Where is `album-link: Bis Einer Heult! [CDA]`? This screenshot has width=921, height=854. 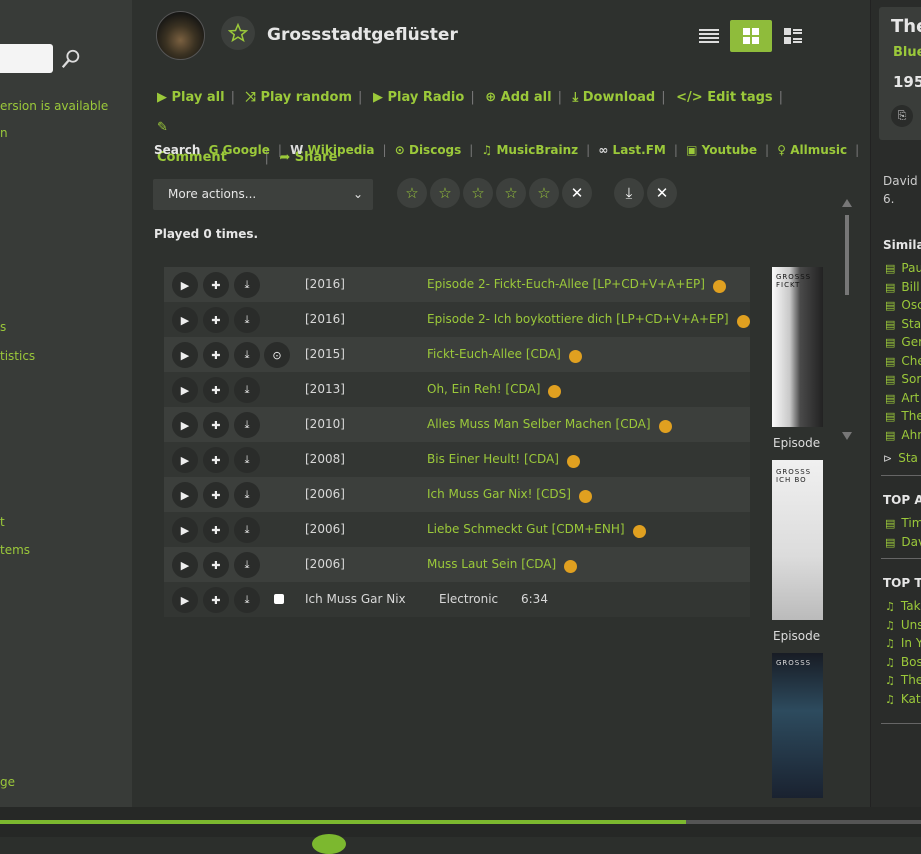
album-link: Bis Einer Heult! [CDA] is located at coordinates (503, 460).